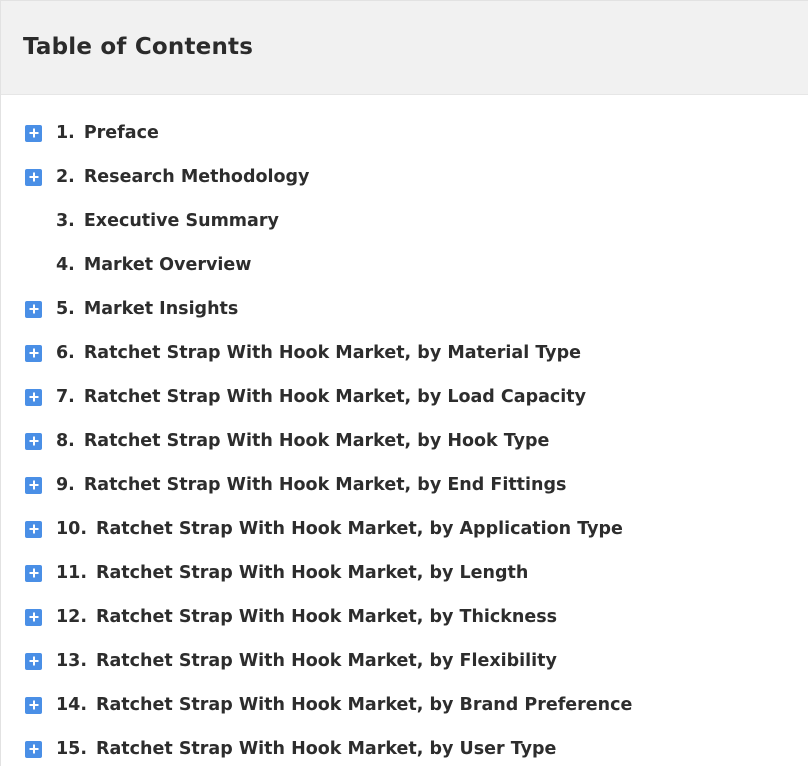 Image resolution: width=808 pixels, height=771 pixels. What do you see at coordinates (65, 221) in the screenshot?
I see `toc-item-number: 3.` at bounding box center [65, 221].